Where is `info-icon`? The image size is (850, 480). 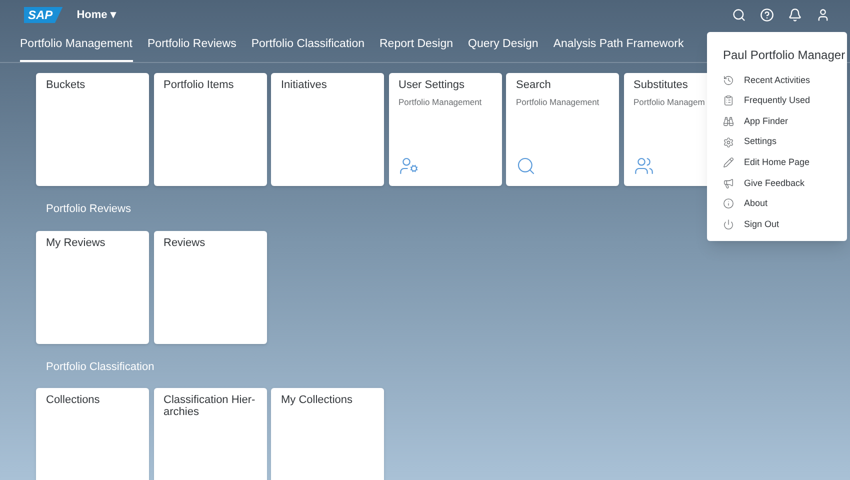 info-icon is located at coordinates (728, 204).